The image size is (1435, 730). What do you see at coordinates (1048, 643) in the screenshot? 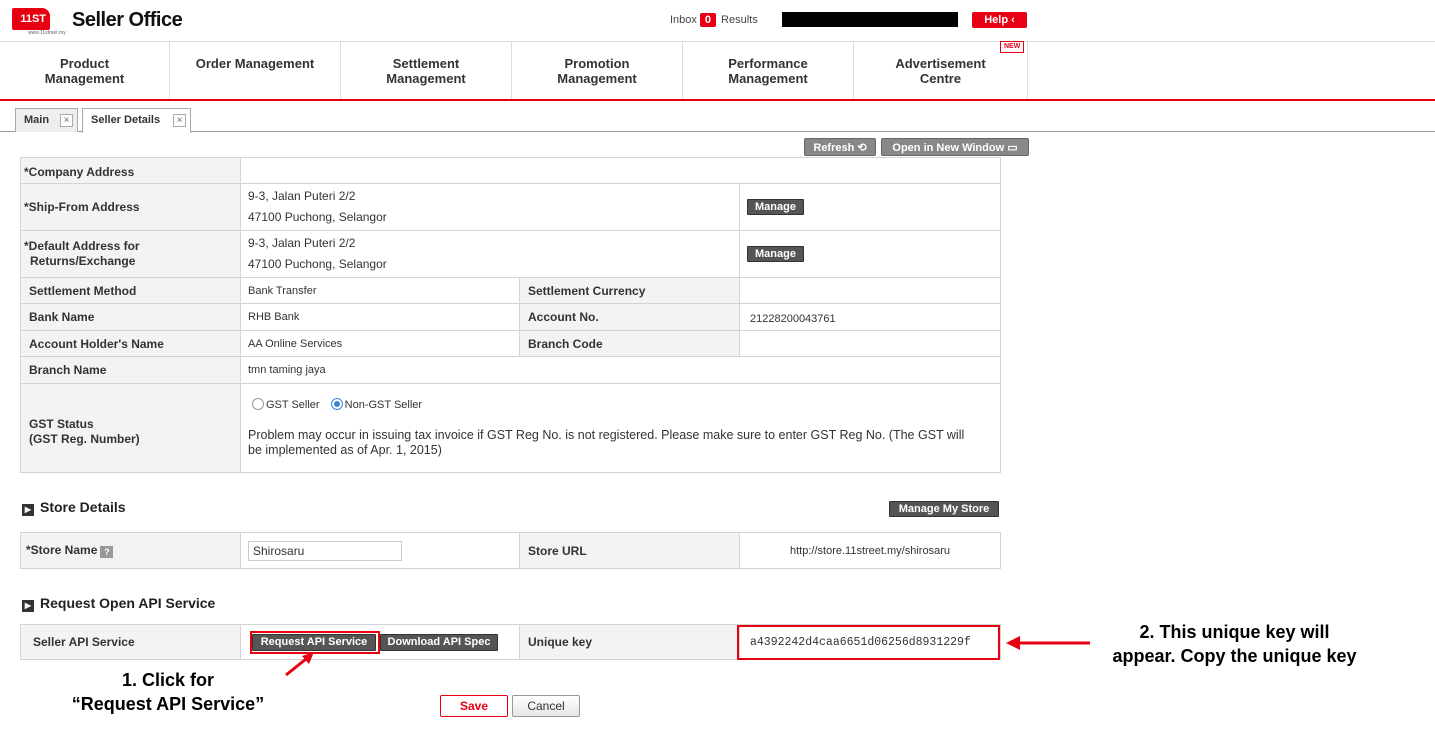
I see `arrow-to-unique-key-icon` at bounding box center [1048, 643].